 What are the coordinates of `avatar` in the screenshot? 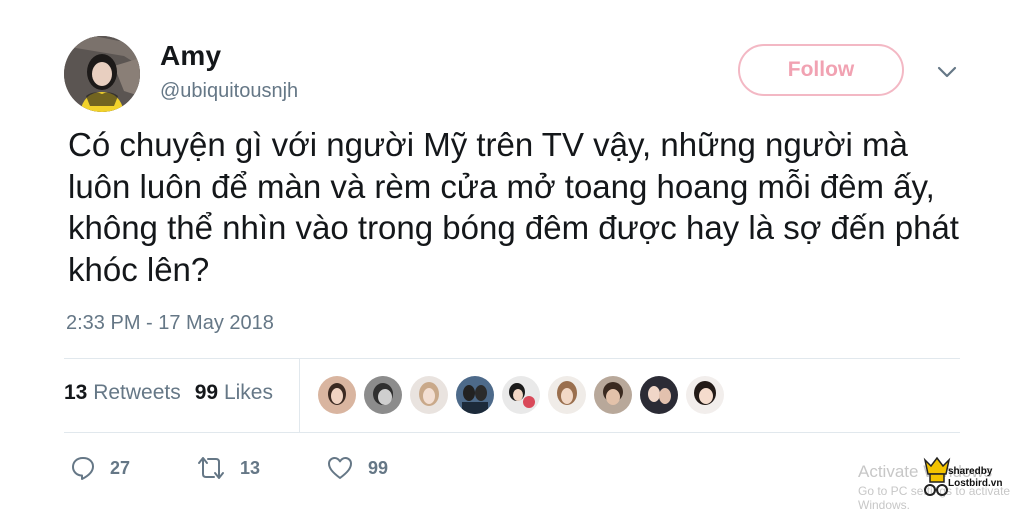 It's located at (102, 74).